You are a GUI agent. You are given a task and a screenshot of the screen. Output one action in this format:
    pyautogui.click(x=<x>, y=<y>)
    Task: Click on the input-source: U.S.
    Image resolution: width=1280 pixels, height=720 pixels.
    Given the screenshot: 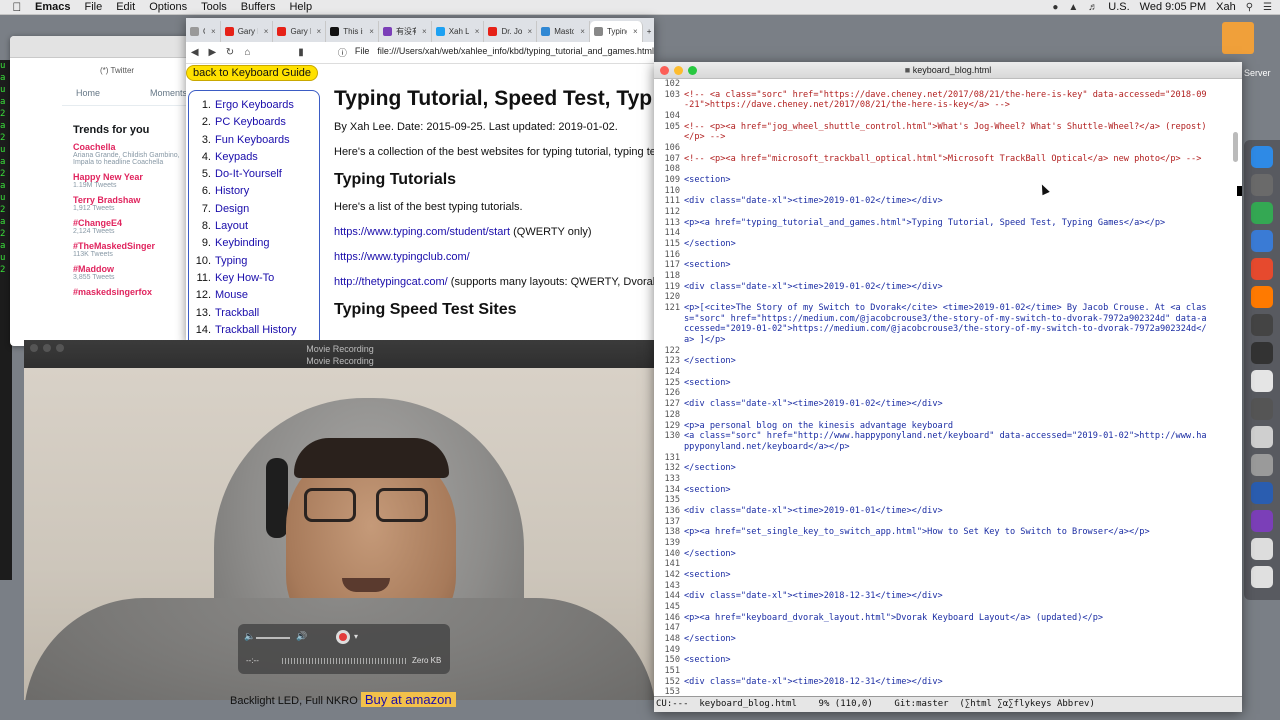 What is the action you would take?
    pyautogui.click(x=1118, y=7)
    